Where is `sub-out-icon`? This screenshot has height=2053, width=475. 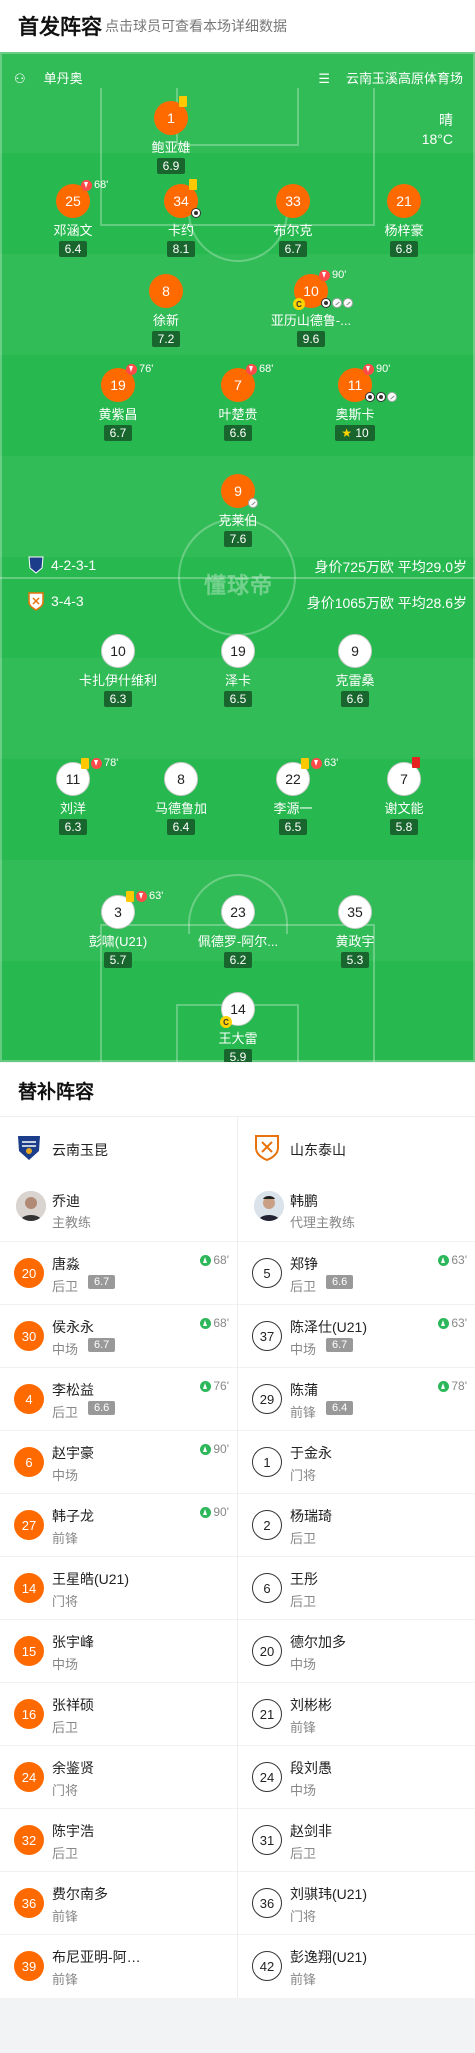
sub-out-icon is located at coordinates (251, 369).